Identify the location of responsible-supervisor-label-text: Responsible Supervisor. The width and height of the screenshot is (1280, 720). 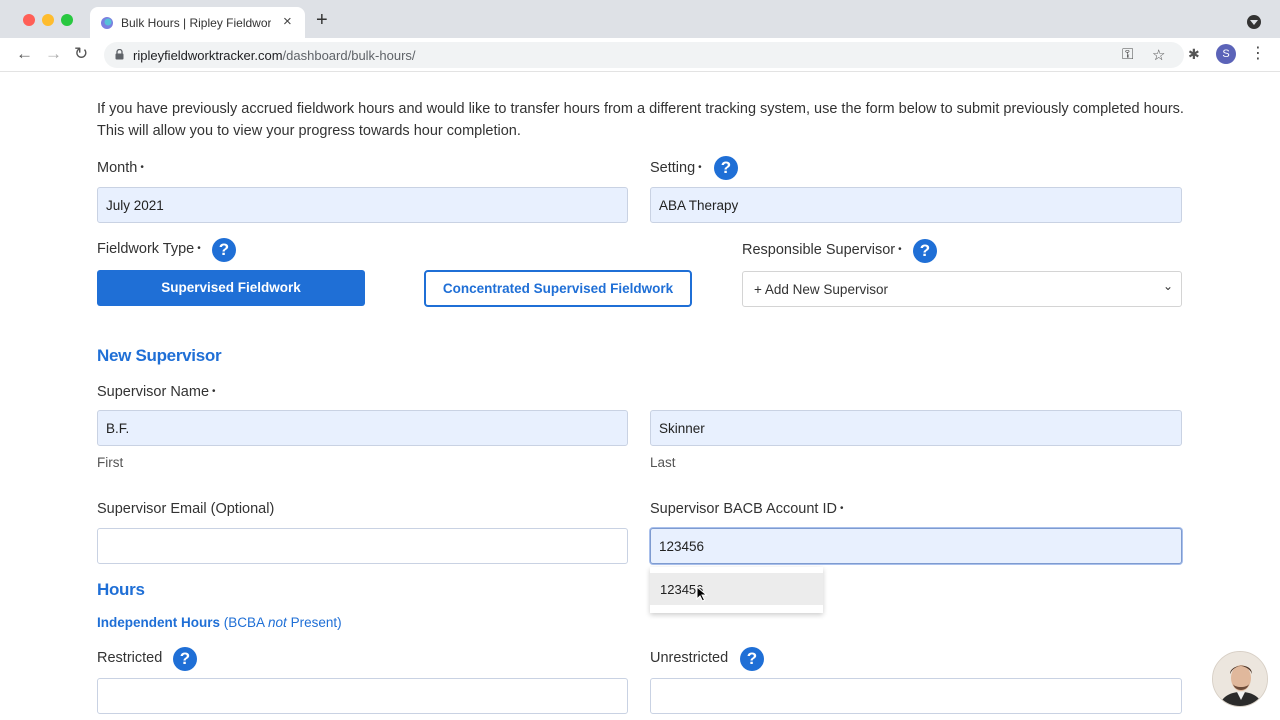
(819, 250).